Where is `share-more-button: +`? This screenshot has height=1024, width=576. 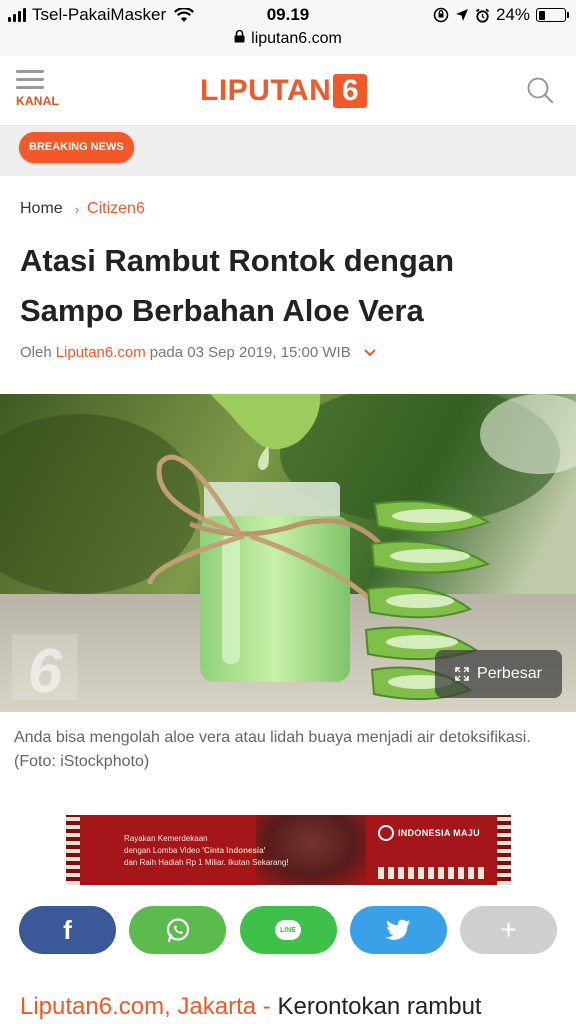
share-more-button: + is located at coordinates (508, 930).